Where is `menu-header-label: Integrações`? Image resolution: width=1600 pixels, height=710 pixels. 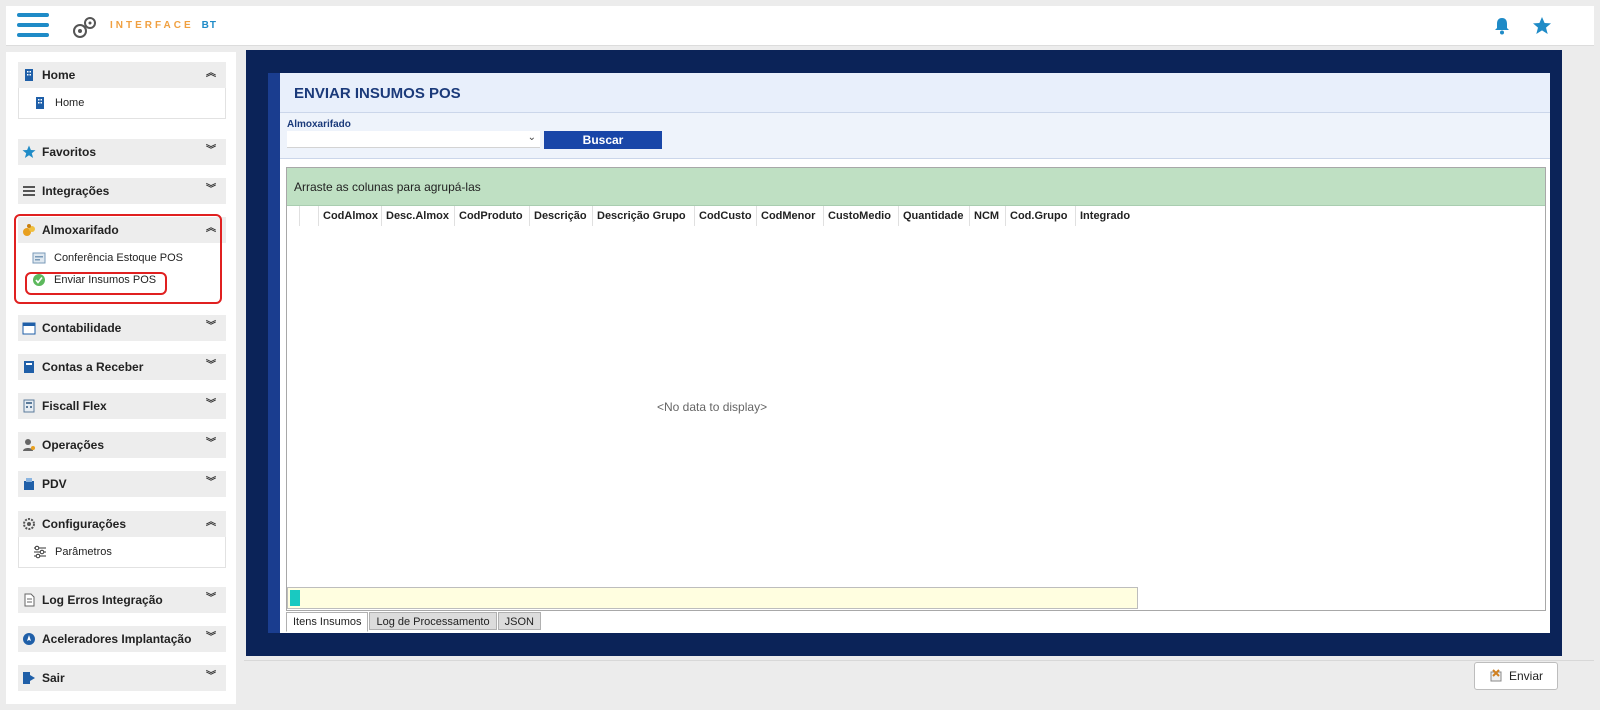
menu-header-label: Integrações is located at coordinates (76, 191).